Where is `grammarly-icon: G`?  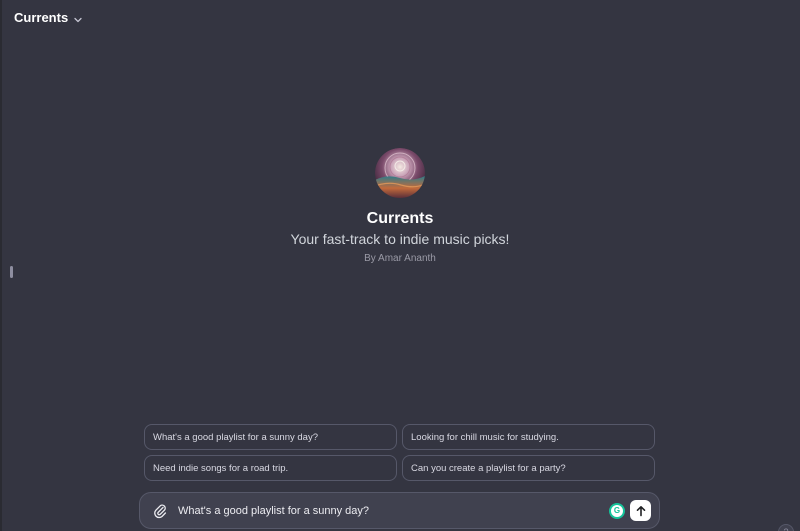 grammarly-icon: G is located at coordinates (617, 510).